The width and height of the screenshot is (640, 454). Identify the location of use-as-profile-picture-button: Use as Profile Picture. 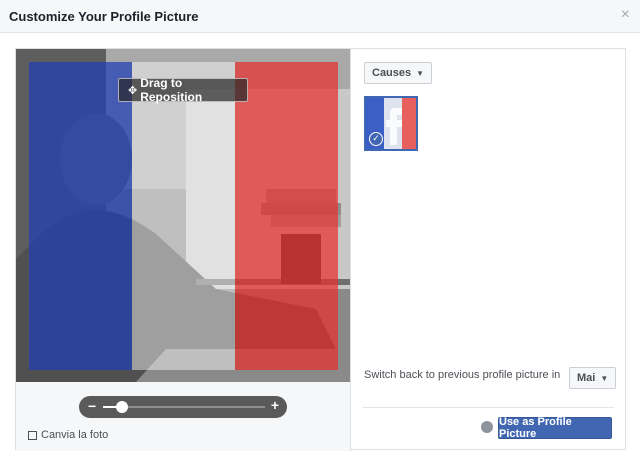
(555, 428).